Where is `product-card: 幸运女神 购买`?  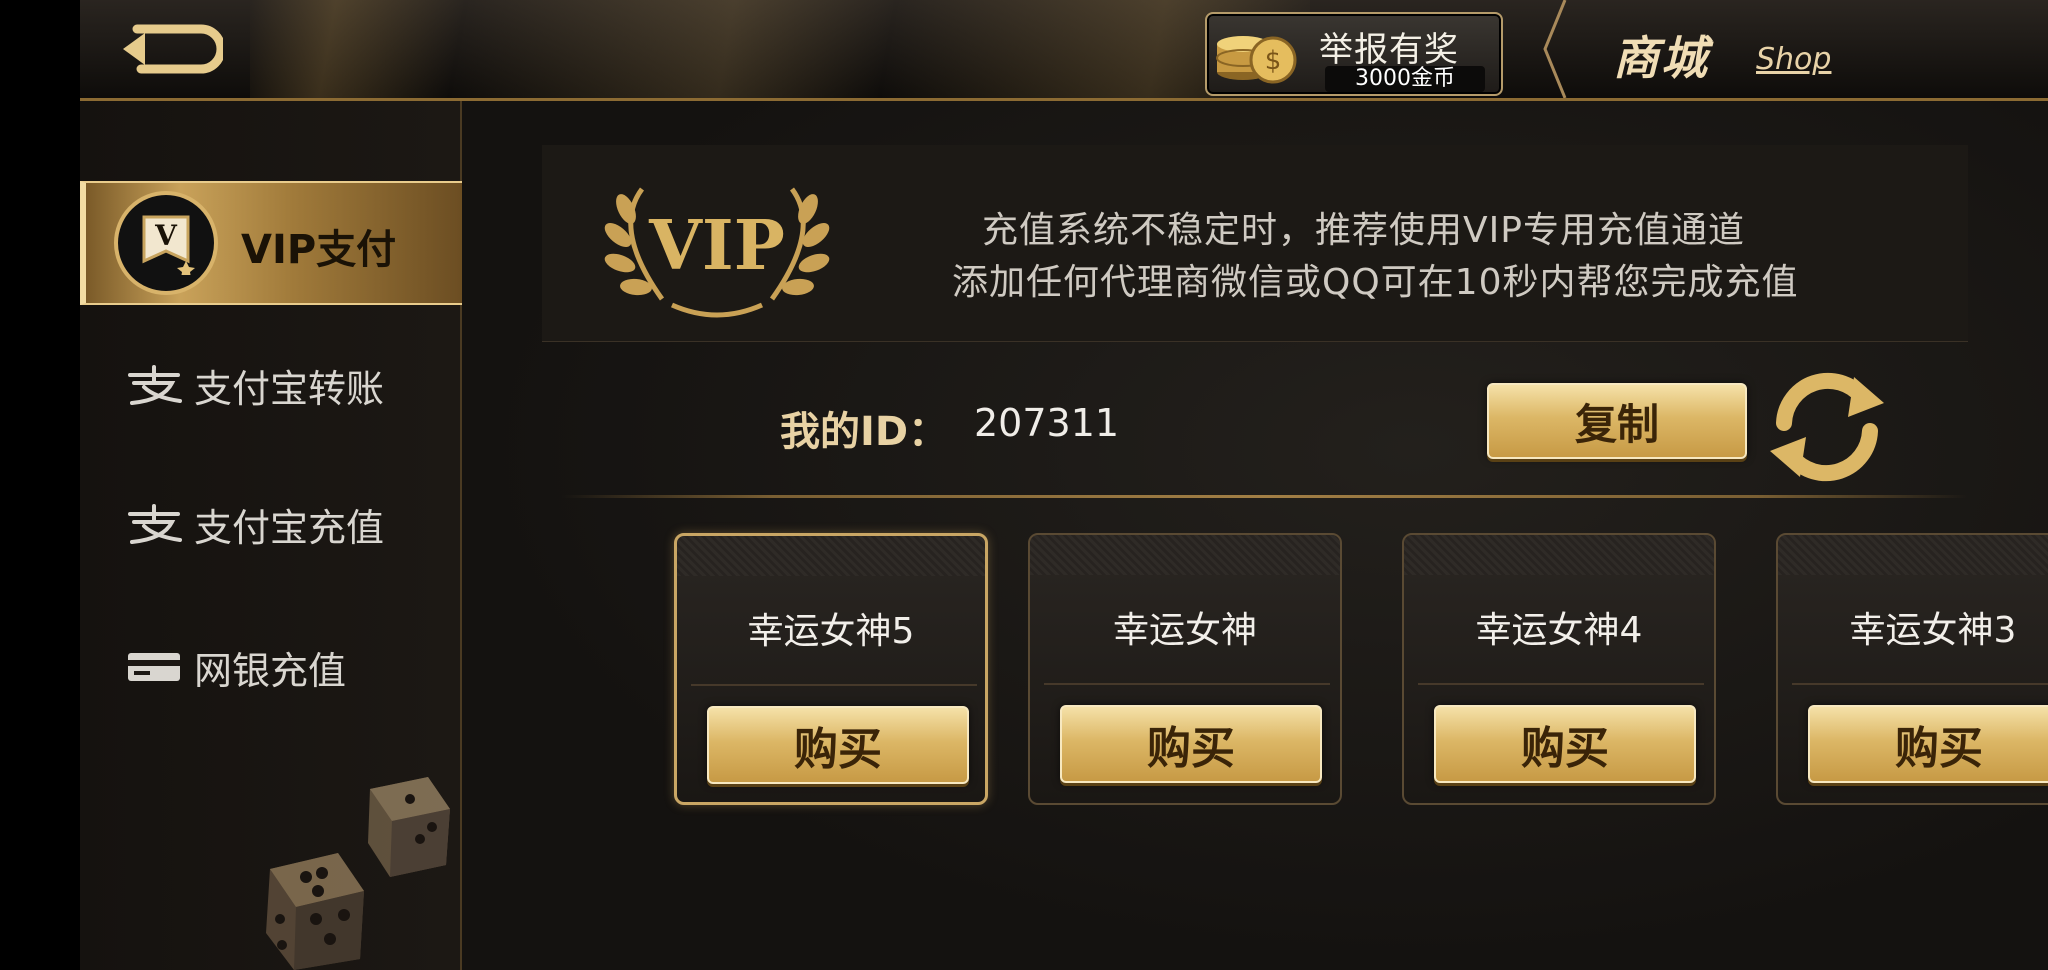
product-card: 幸运女神 购买 is located at coordinates (1185, 669).